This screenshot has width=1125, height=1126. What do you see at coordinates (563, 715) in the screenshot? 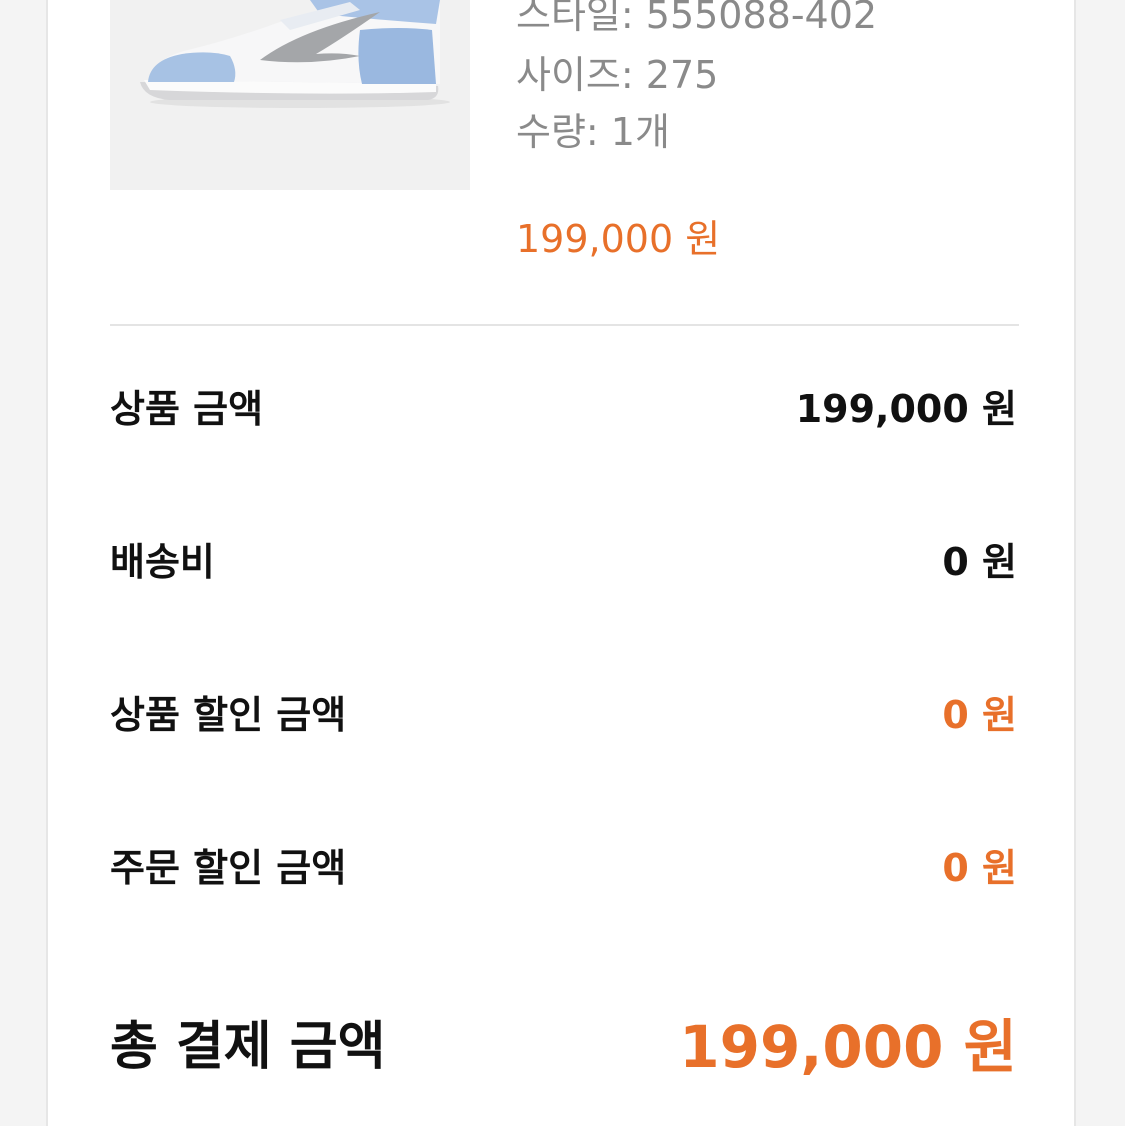
I see `summary-row-product-discount: 상품 할인 금액 0 원` at bounding box center [563, 715].